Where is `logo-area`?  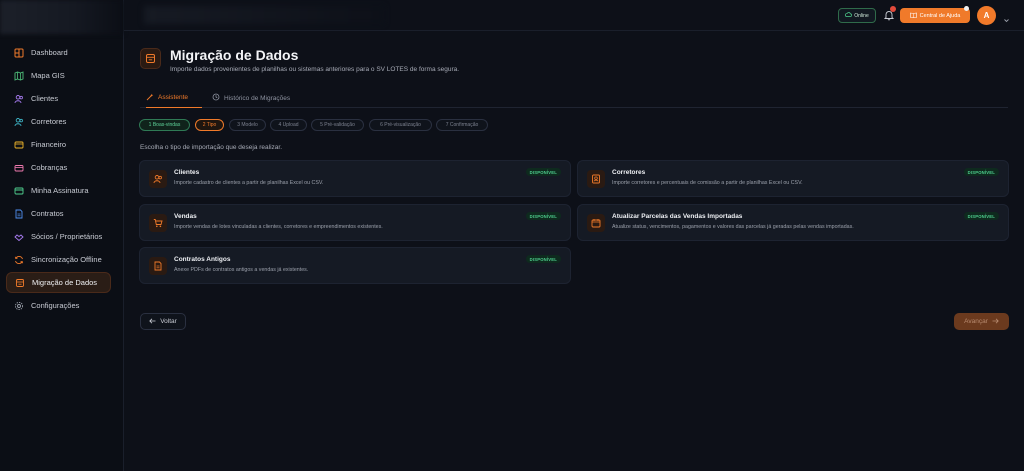
logo-area is located at coordinates (62, 17).